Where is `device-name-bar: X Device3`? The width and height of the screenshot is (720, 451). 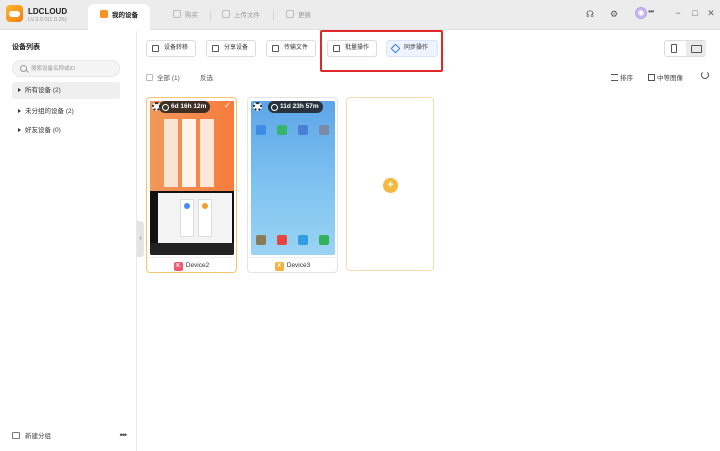
device-name-bar: X Device3 is located at coordinates (292, 264).